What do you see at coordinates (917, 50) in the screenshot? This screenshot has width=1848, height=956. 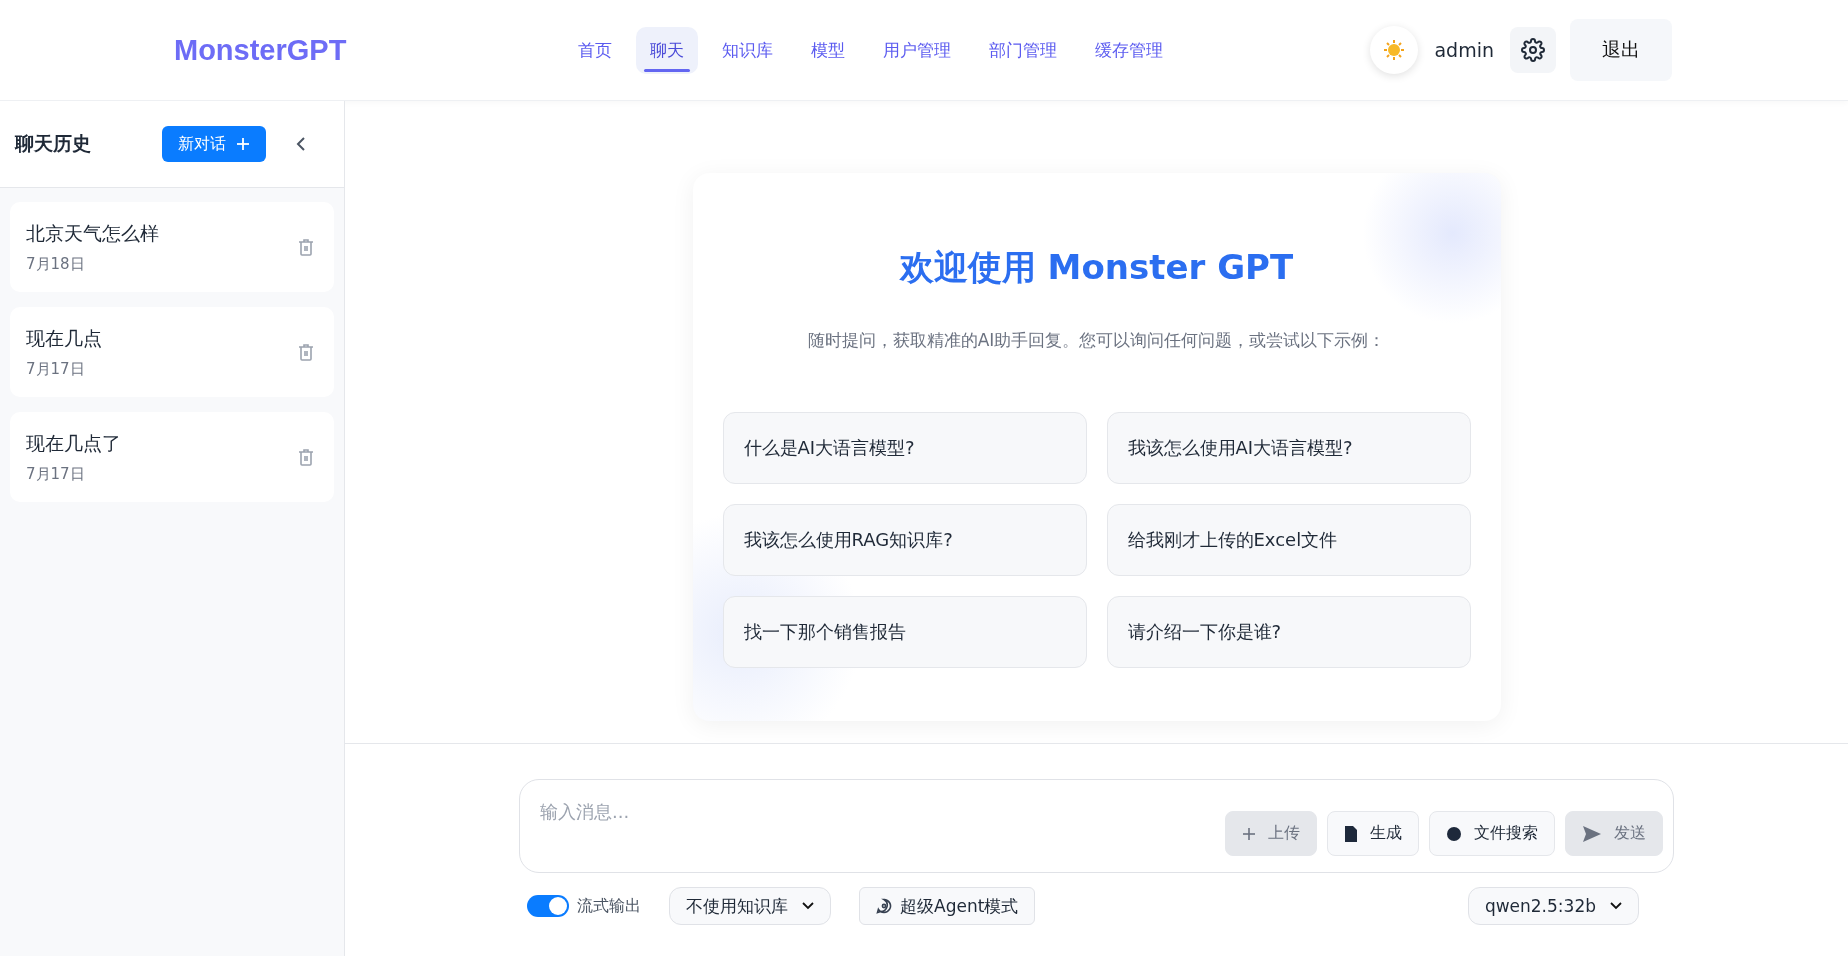 I see `nav-tab: 用户管理` at bounding box center [917, 50].